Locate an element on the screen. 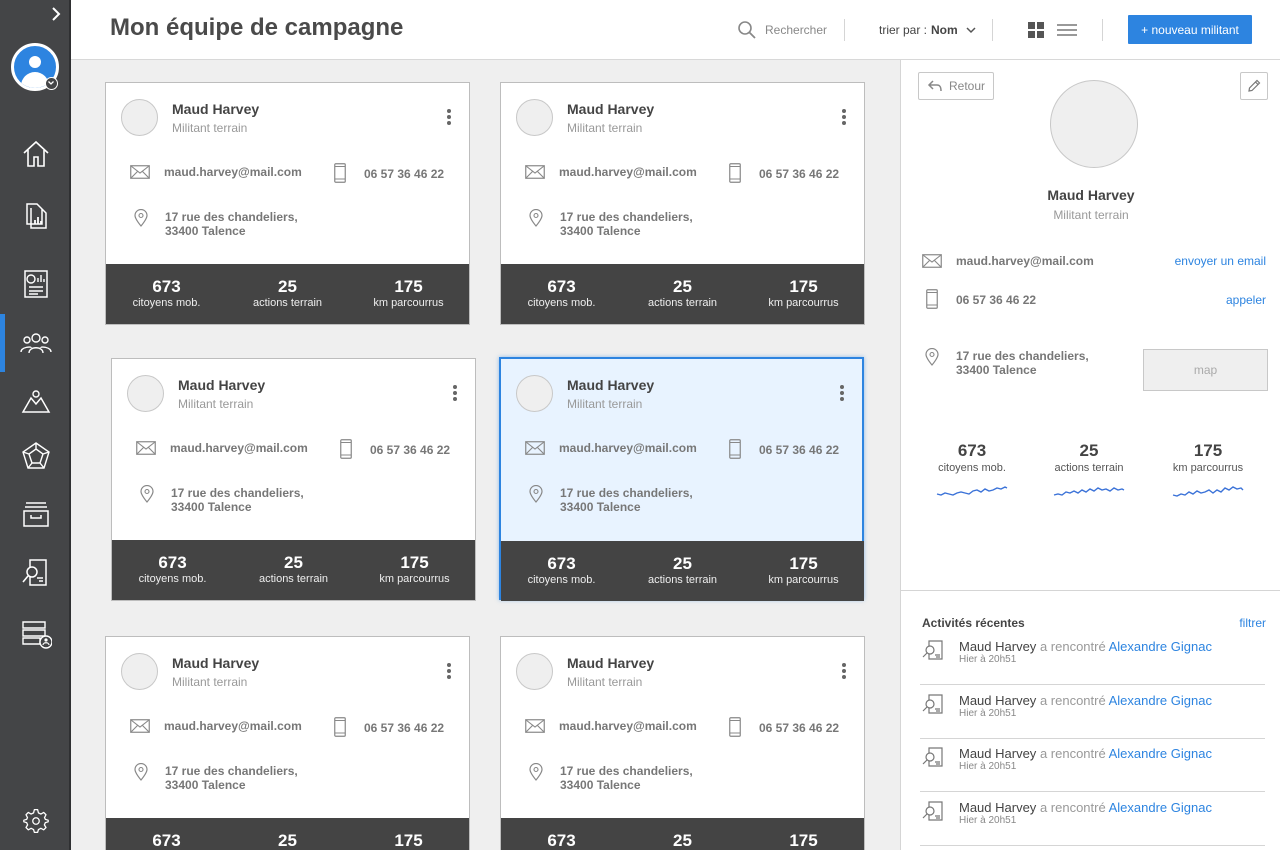 This screenshot has height=850, width=1280. edit-button is located at coordinates (1254, 86).